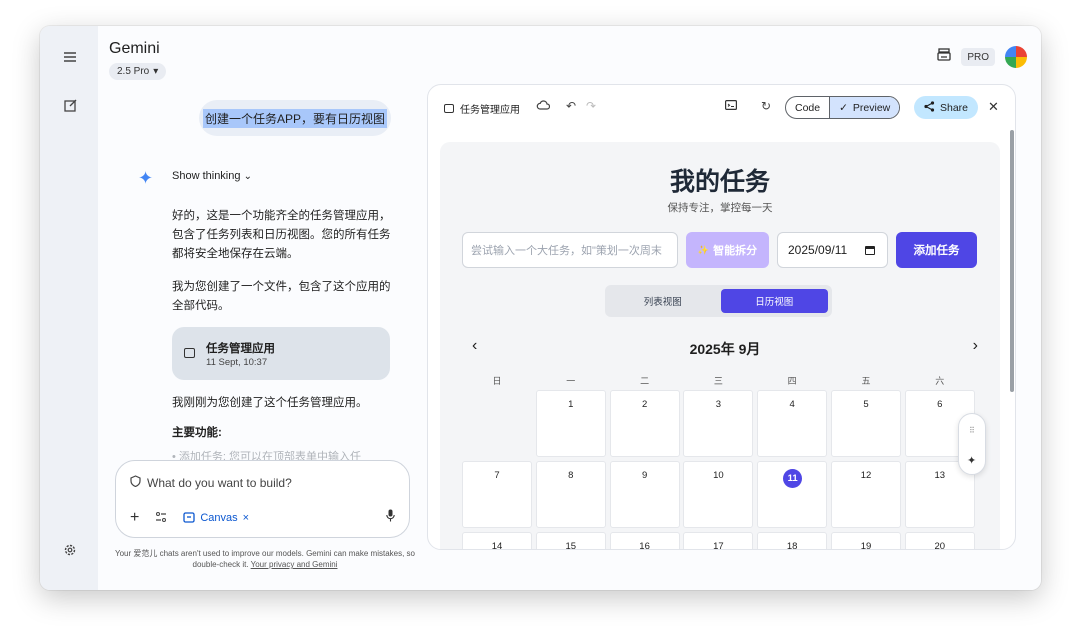 This screenshot has width=1080, height=643. What do you see at coordinates (865, 540) in the screenshot?
I see `calendar-day: 19` at bounding box center [865, 540].